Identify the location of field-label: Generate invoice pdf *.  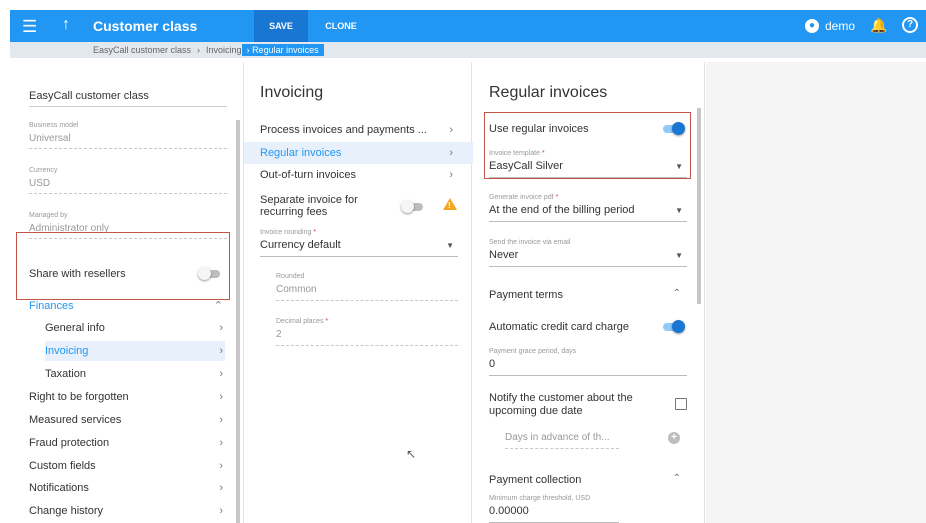
(588, 197).